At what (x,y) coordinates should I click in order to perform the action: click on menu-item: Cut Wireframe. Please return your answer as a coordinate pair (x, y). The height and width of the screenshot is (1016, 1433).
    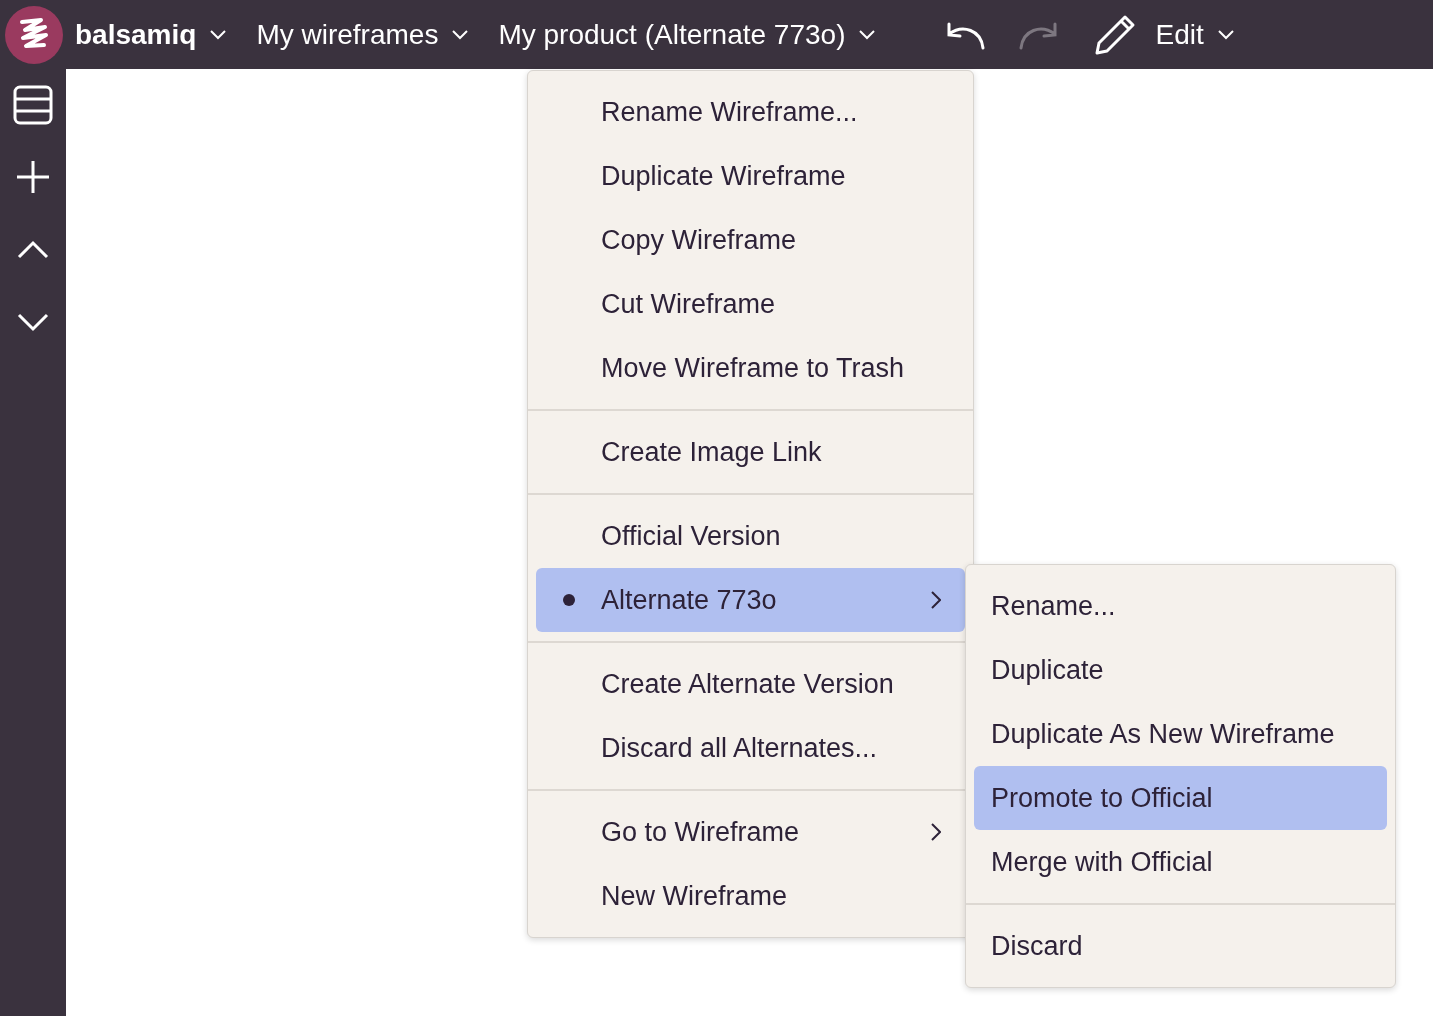
    Looking at the image, I should click on (750, 304).